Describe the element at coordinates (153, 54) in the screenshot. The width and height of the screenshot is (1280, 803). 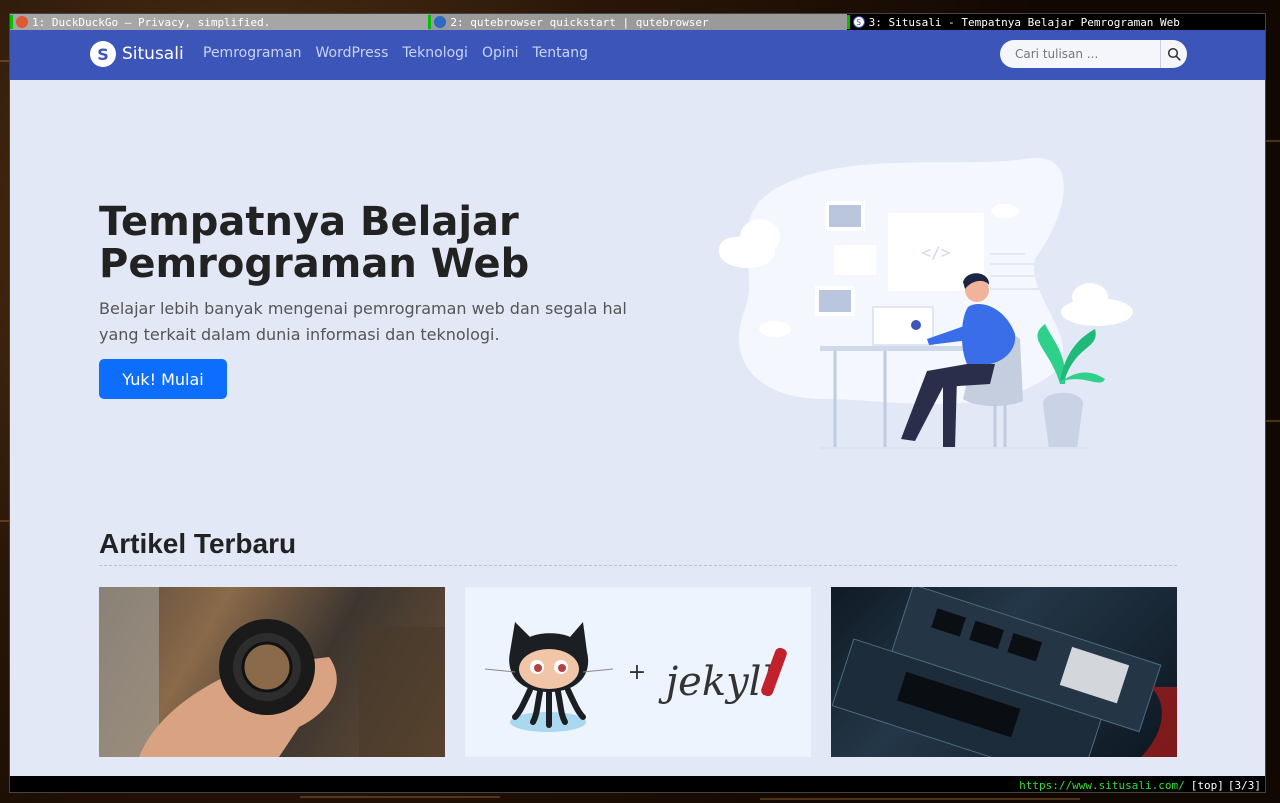
I see `brand-name: Situsali` at that location.